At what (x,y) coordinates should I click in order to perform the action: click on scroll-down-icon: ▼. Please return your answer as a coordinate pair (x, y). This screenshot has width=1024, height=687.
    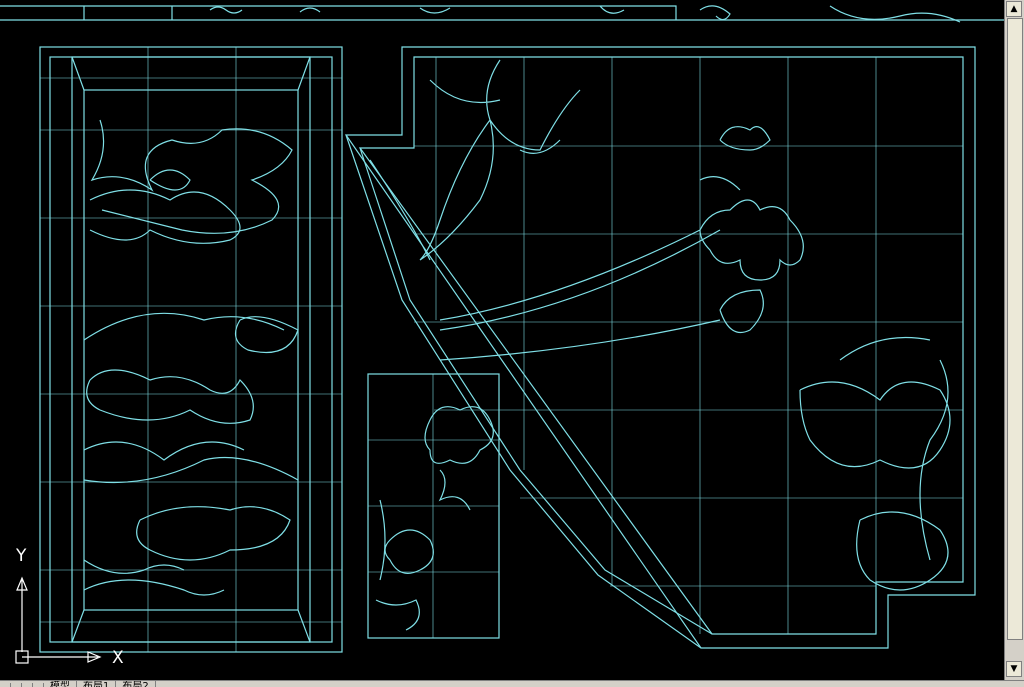
    Looking at the image, I should click on (1014, 669).